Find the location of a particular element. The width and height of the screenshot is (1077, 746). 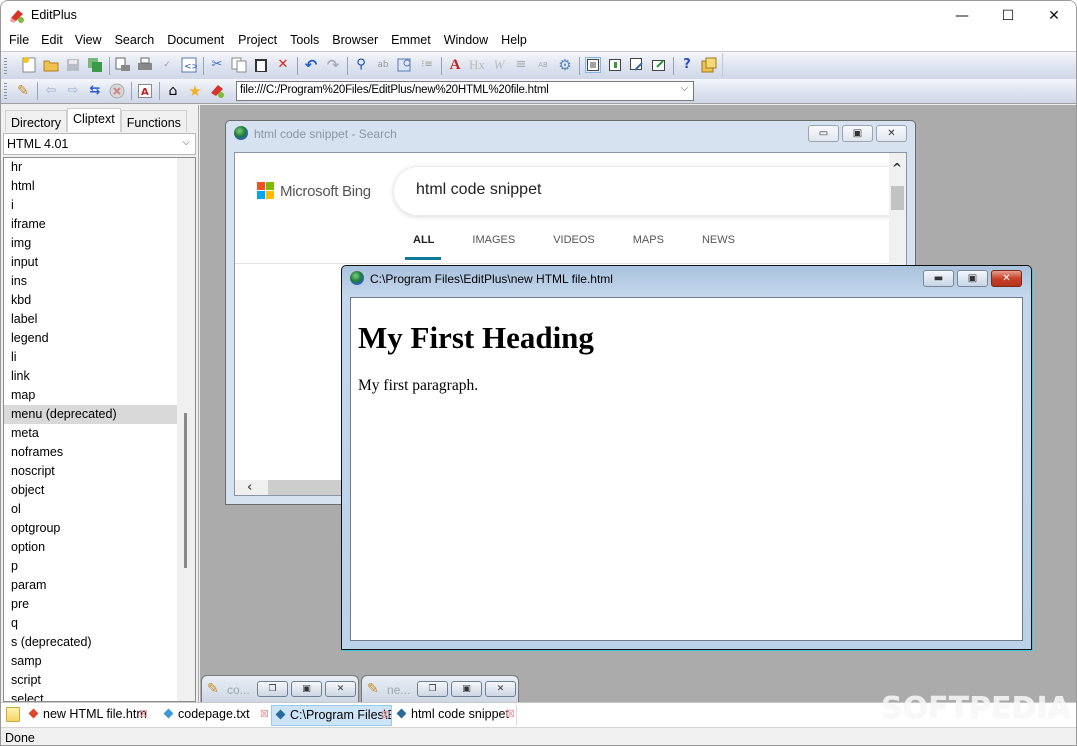

minimized-window: ✎ co... ❐ ▣ ✕ is located at coordinates (280, 688).